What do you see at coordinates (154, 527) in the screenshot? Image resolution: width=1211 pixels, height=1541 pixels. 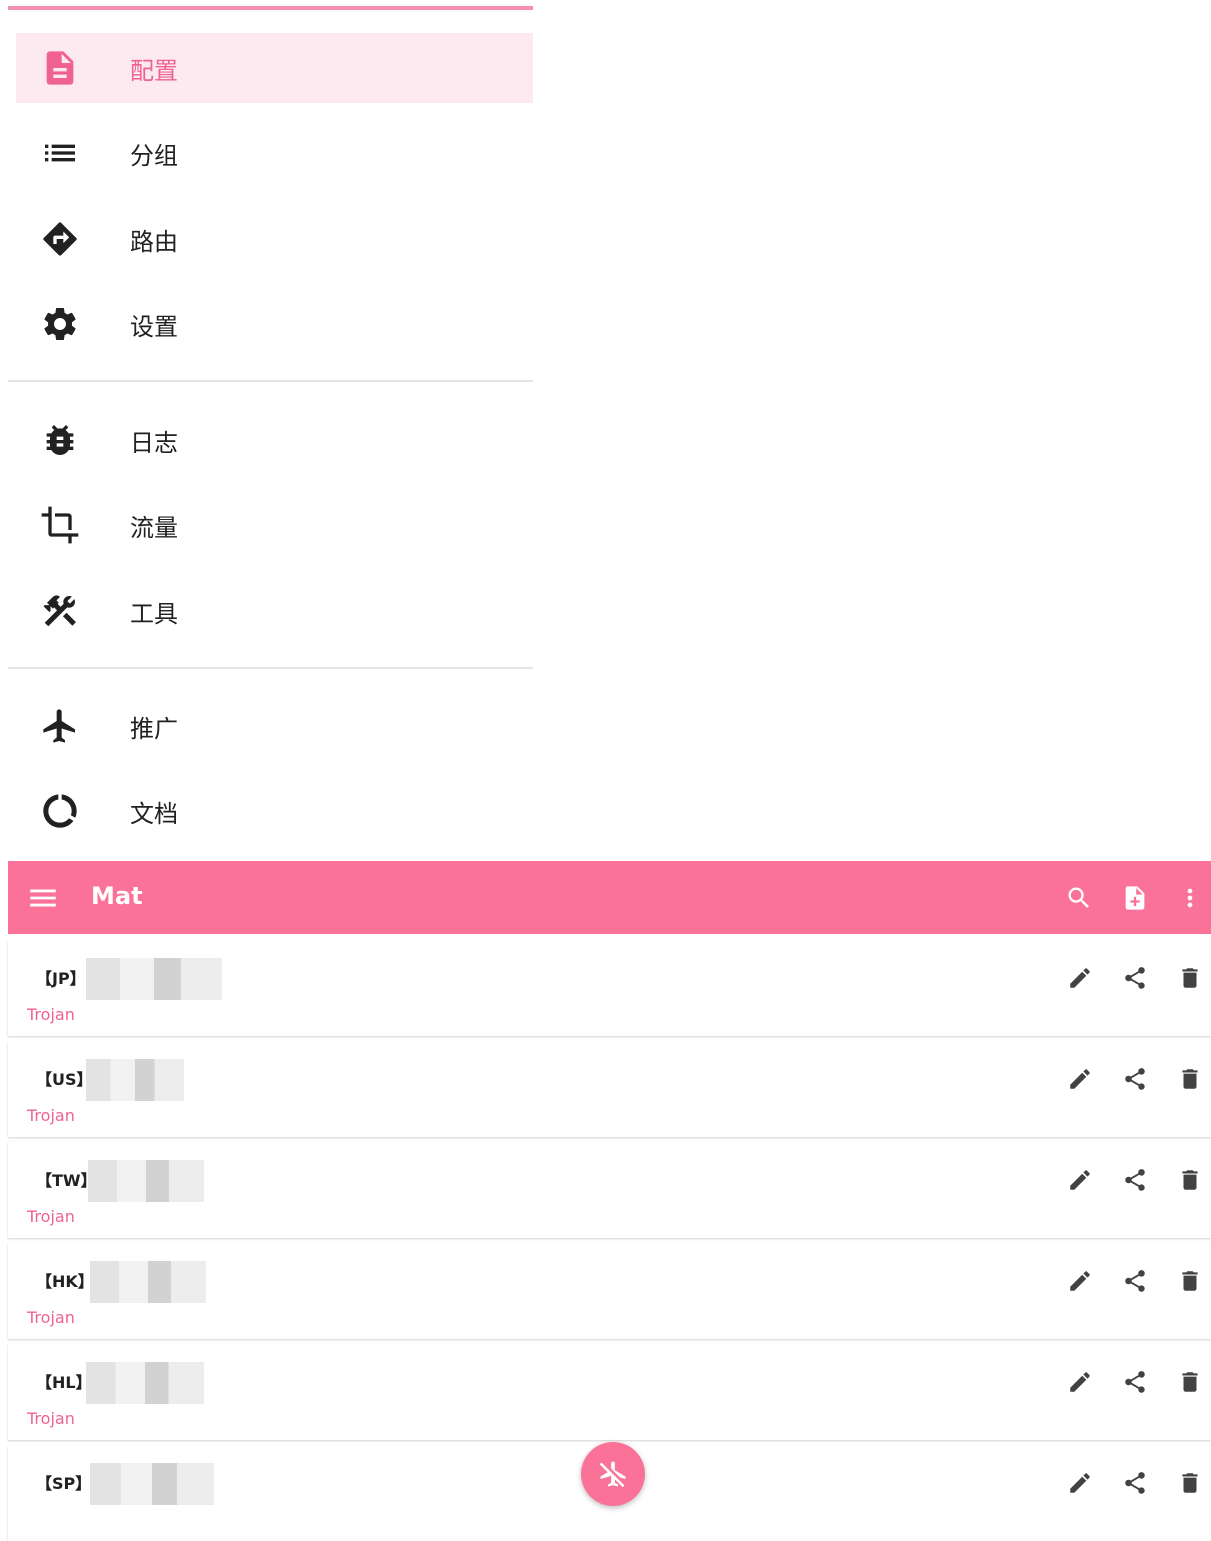 I see `nav-label: 流量` at bounding box center [154, 527].